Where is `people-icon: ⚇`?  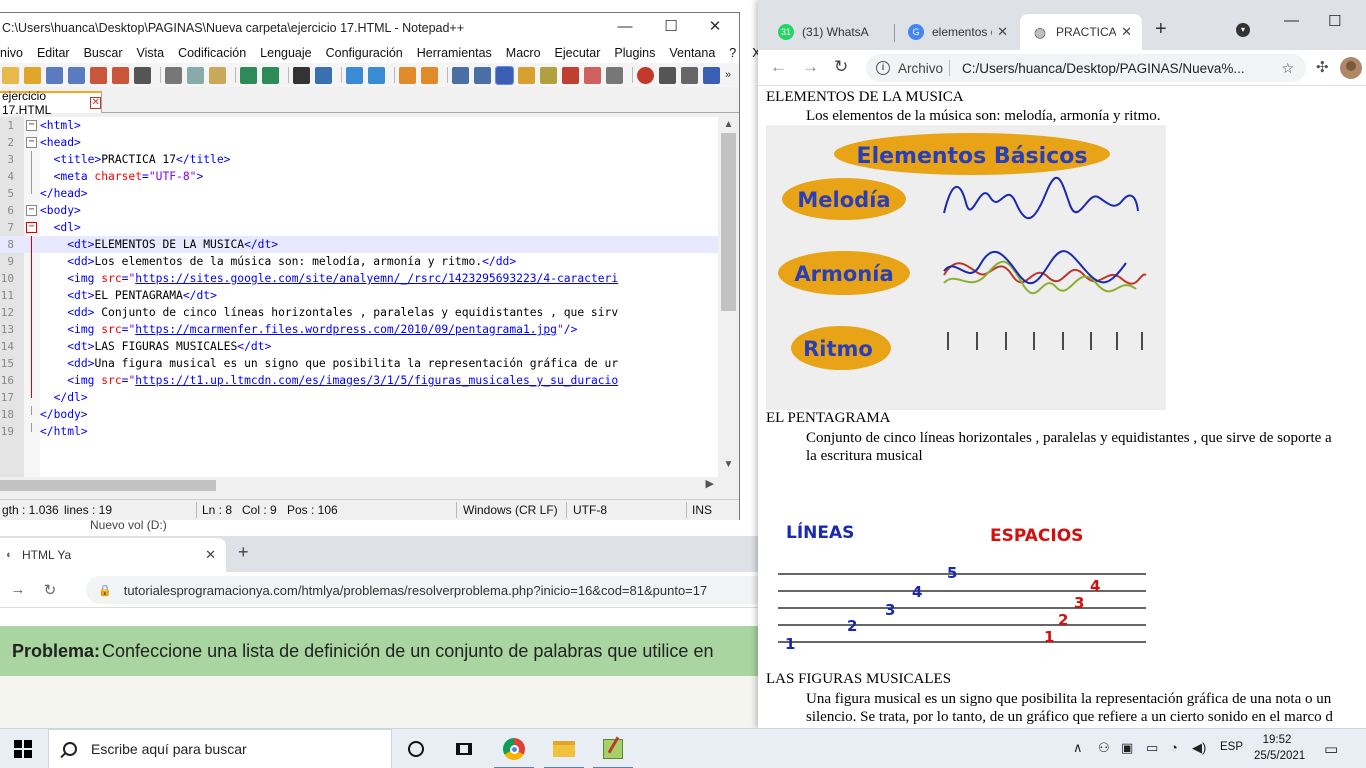
people-icon: ⚇ is located at coordinates (1104, 748).